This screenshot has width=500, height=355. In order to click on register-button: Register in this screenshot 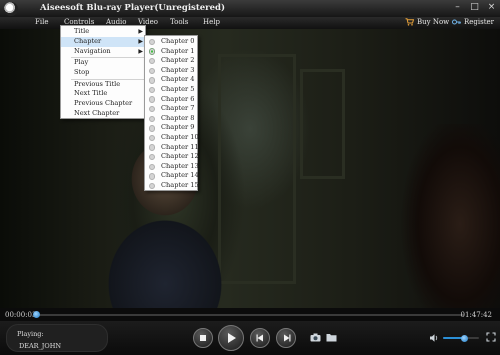, I will do `click(473, 22)`.